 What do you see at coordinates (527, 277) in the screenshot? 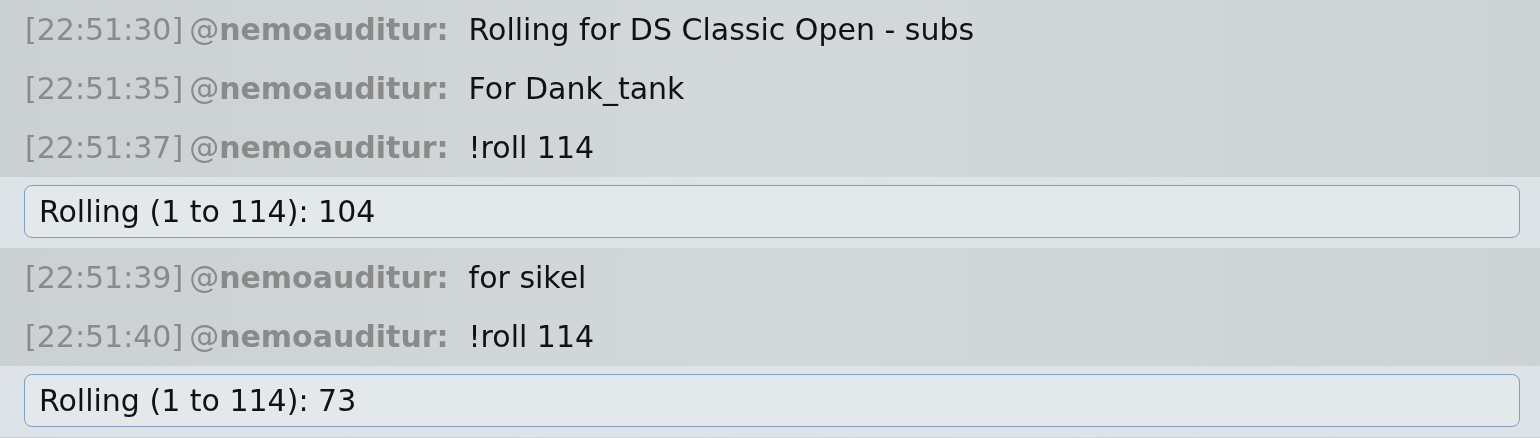
I see `chat-message: for sikel` at bounding box center [527, 277].